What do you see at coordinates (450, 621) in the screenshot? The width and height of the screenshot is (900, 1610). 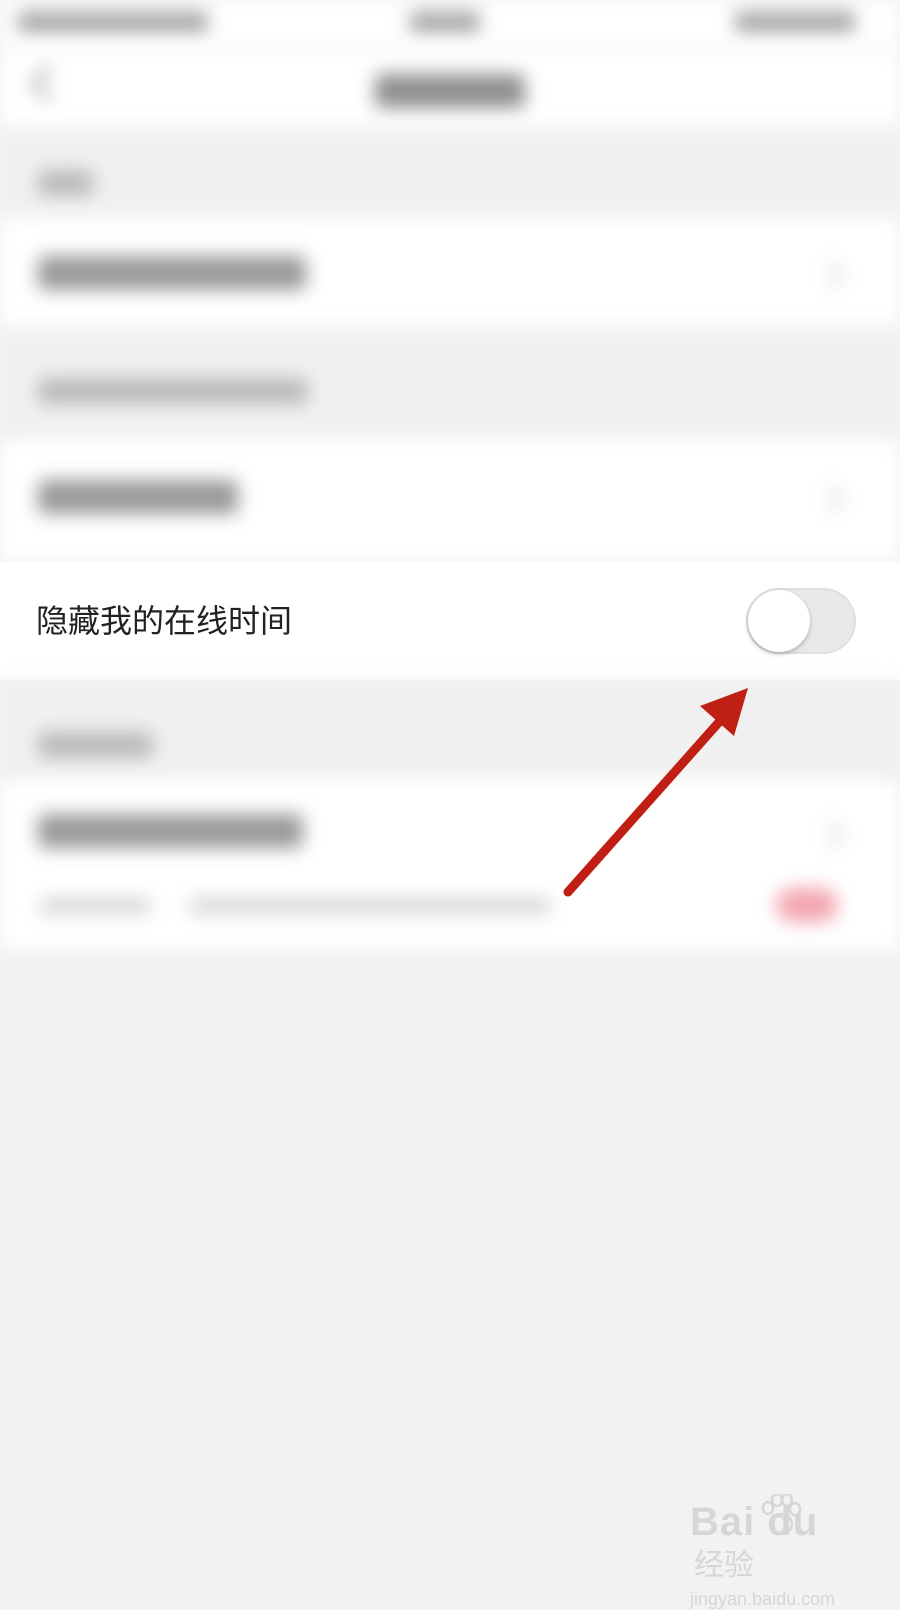 I see `hide-online-time-row: 隐藏我的在线时间` at bounding box center [450, 621].